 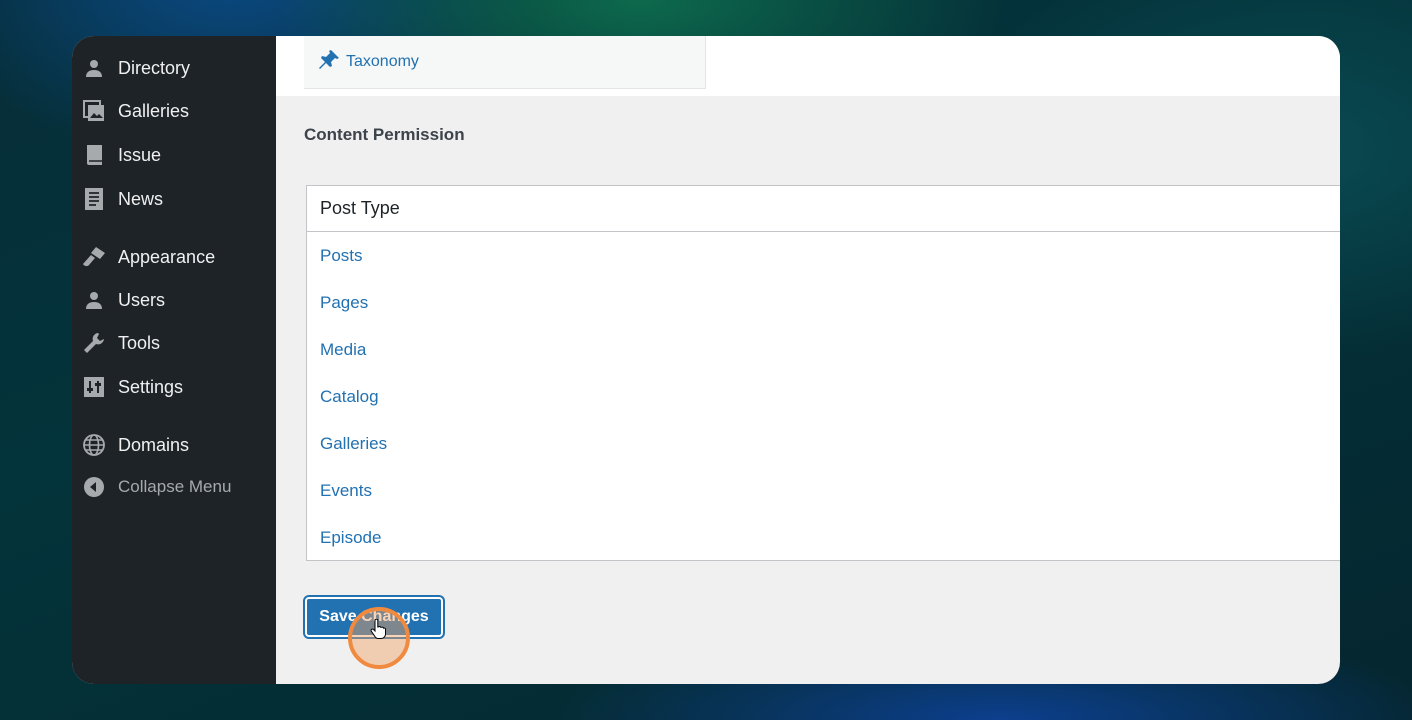 What do you see at coordinates (141, 198) in the screenshot?
I see `sidebar-item-label: News` at bounding box center [141, 198].